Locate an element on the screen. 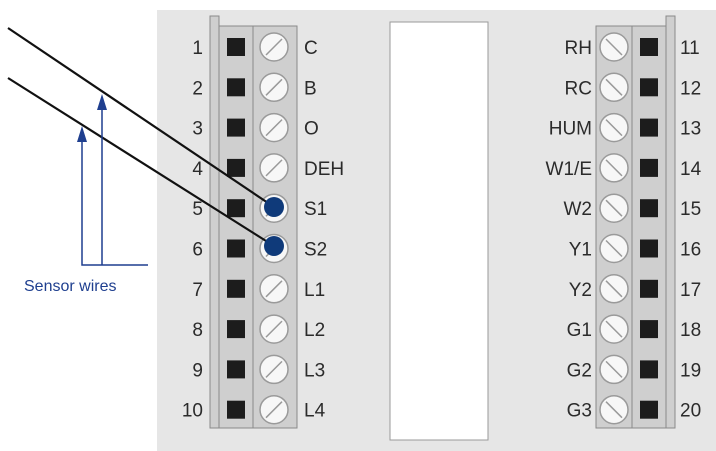  terminal-label: G2 is located at coordinates (579, 370).